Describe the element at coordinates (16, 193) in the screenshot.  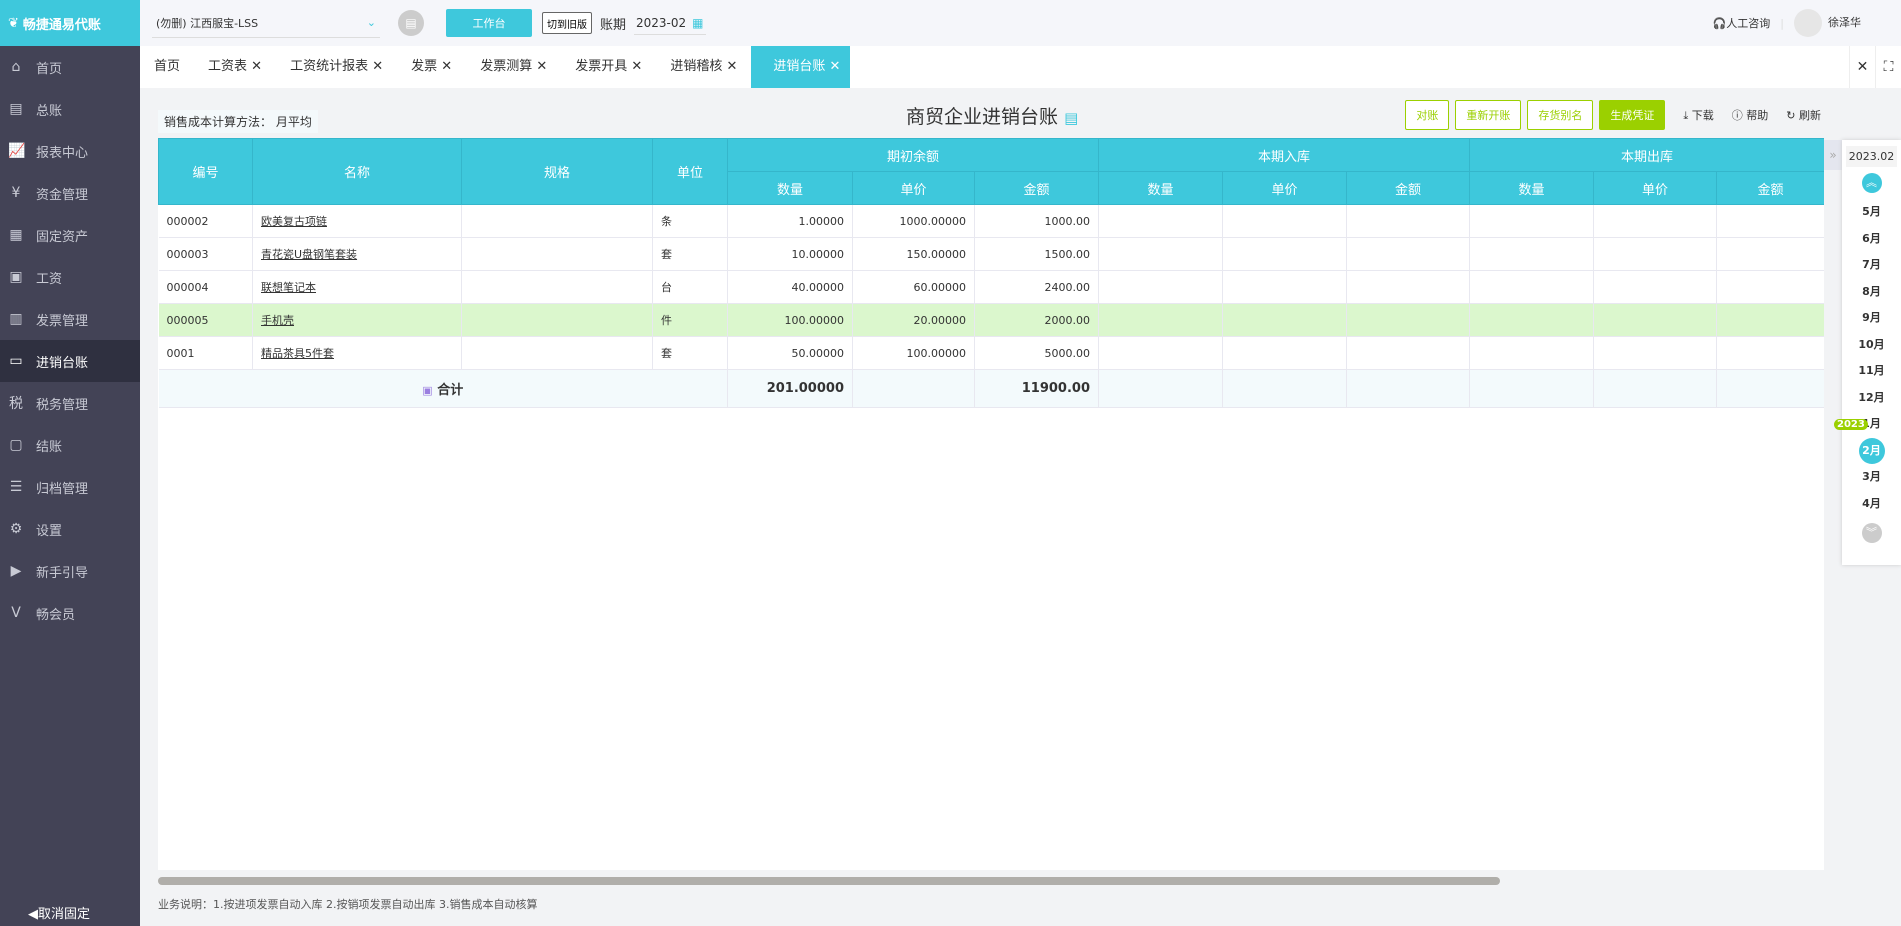
I see `menu-icon: ¥` at that location.